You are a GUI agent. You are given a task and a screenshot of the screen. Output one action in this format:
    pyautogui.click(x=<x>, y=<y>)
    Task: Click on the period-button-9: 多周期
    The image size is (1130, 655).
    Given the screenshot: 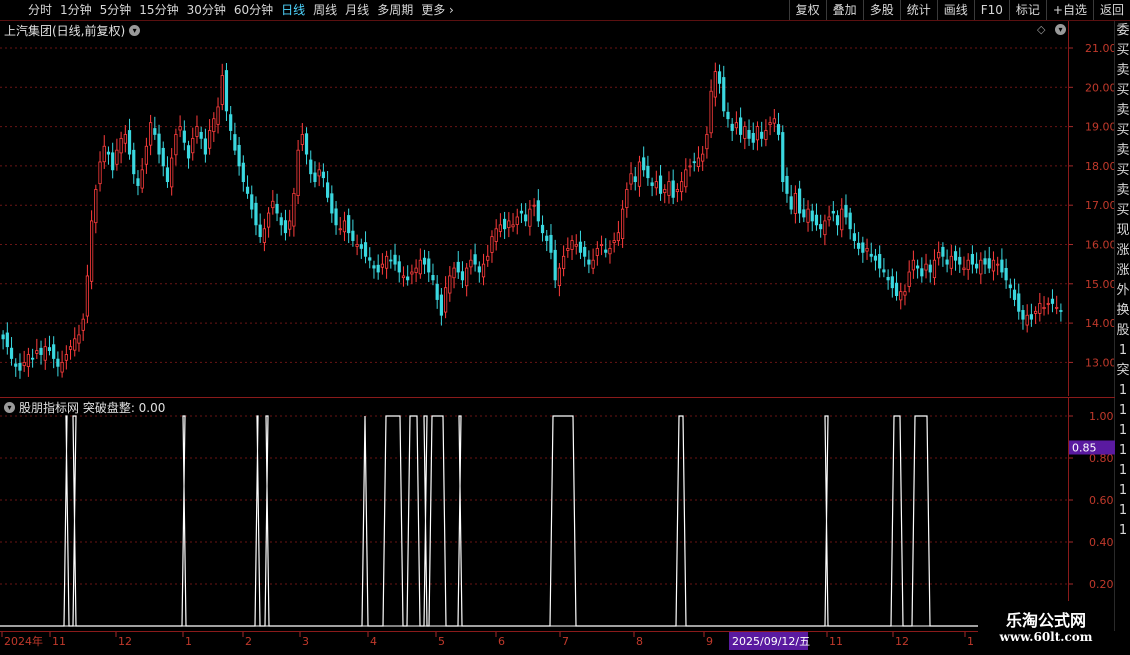 What is the action you would take?
    pyautogui.click(x=395, y=10)
    